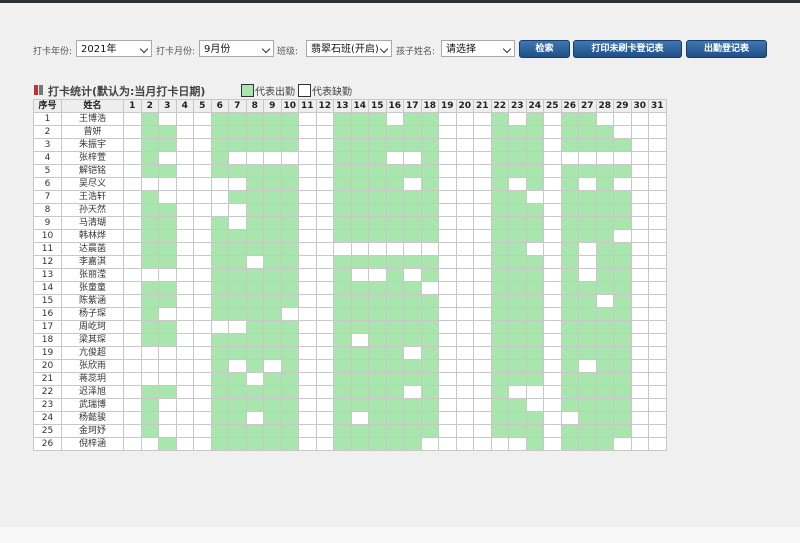  What do you see at coordinates (345, 49) in the screenshot?
I see `class-select-value: 翡翠石班(开启)` at bounding box center [345, 49].